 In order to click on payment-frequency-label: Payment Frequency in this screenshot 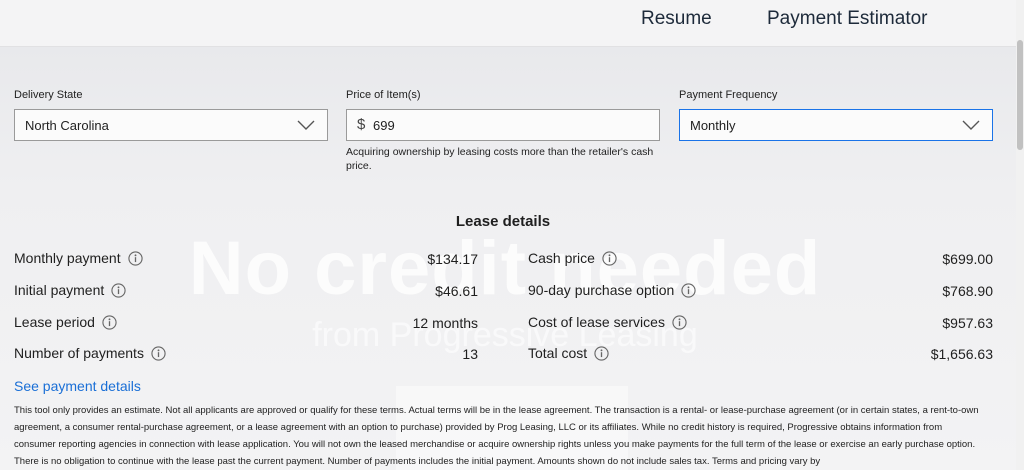, I will do `click(728, 95)`.